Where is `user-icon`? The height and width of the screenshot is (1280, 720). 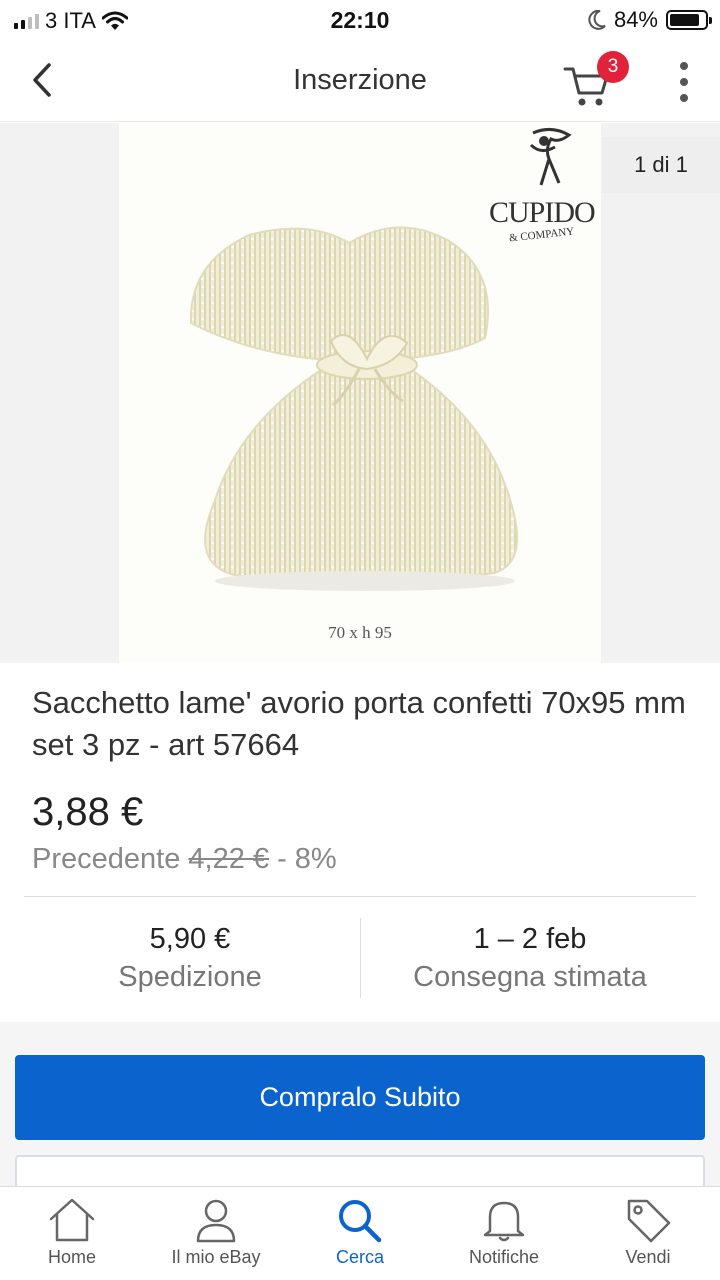
user-icon is located at coordinates (216, 1221).